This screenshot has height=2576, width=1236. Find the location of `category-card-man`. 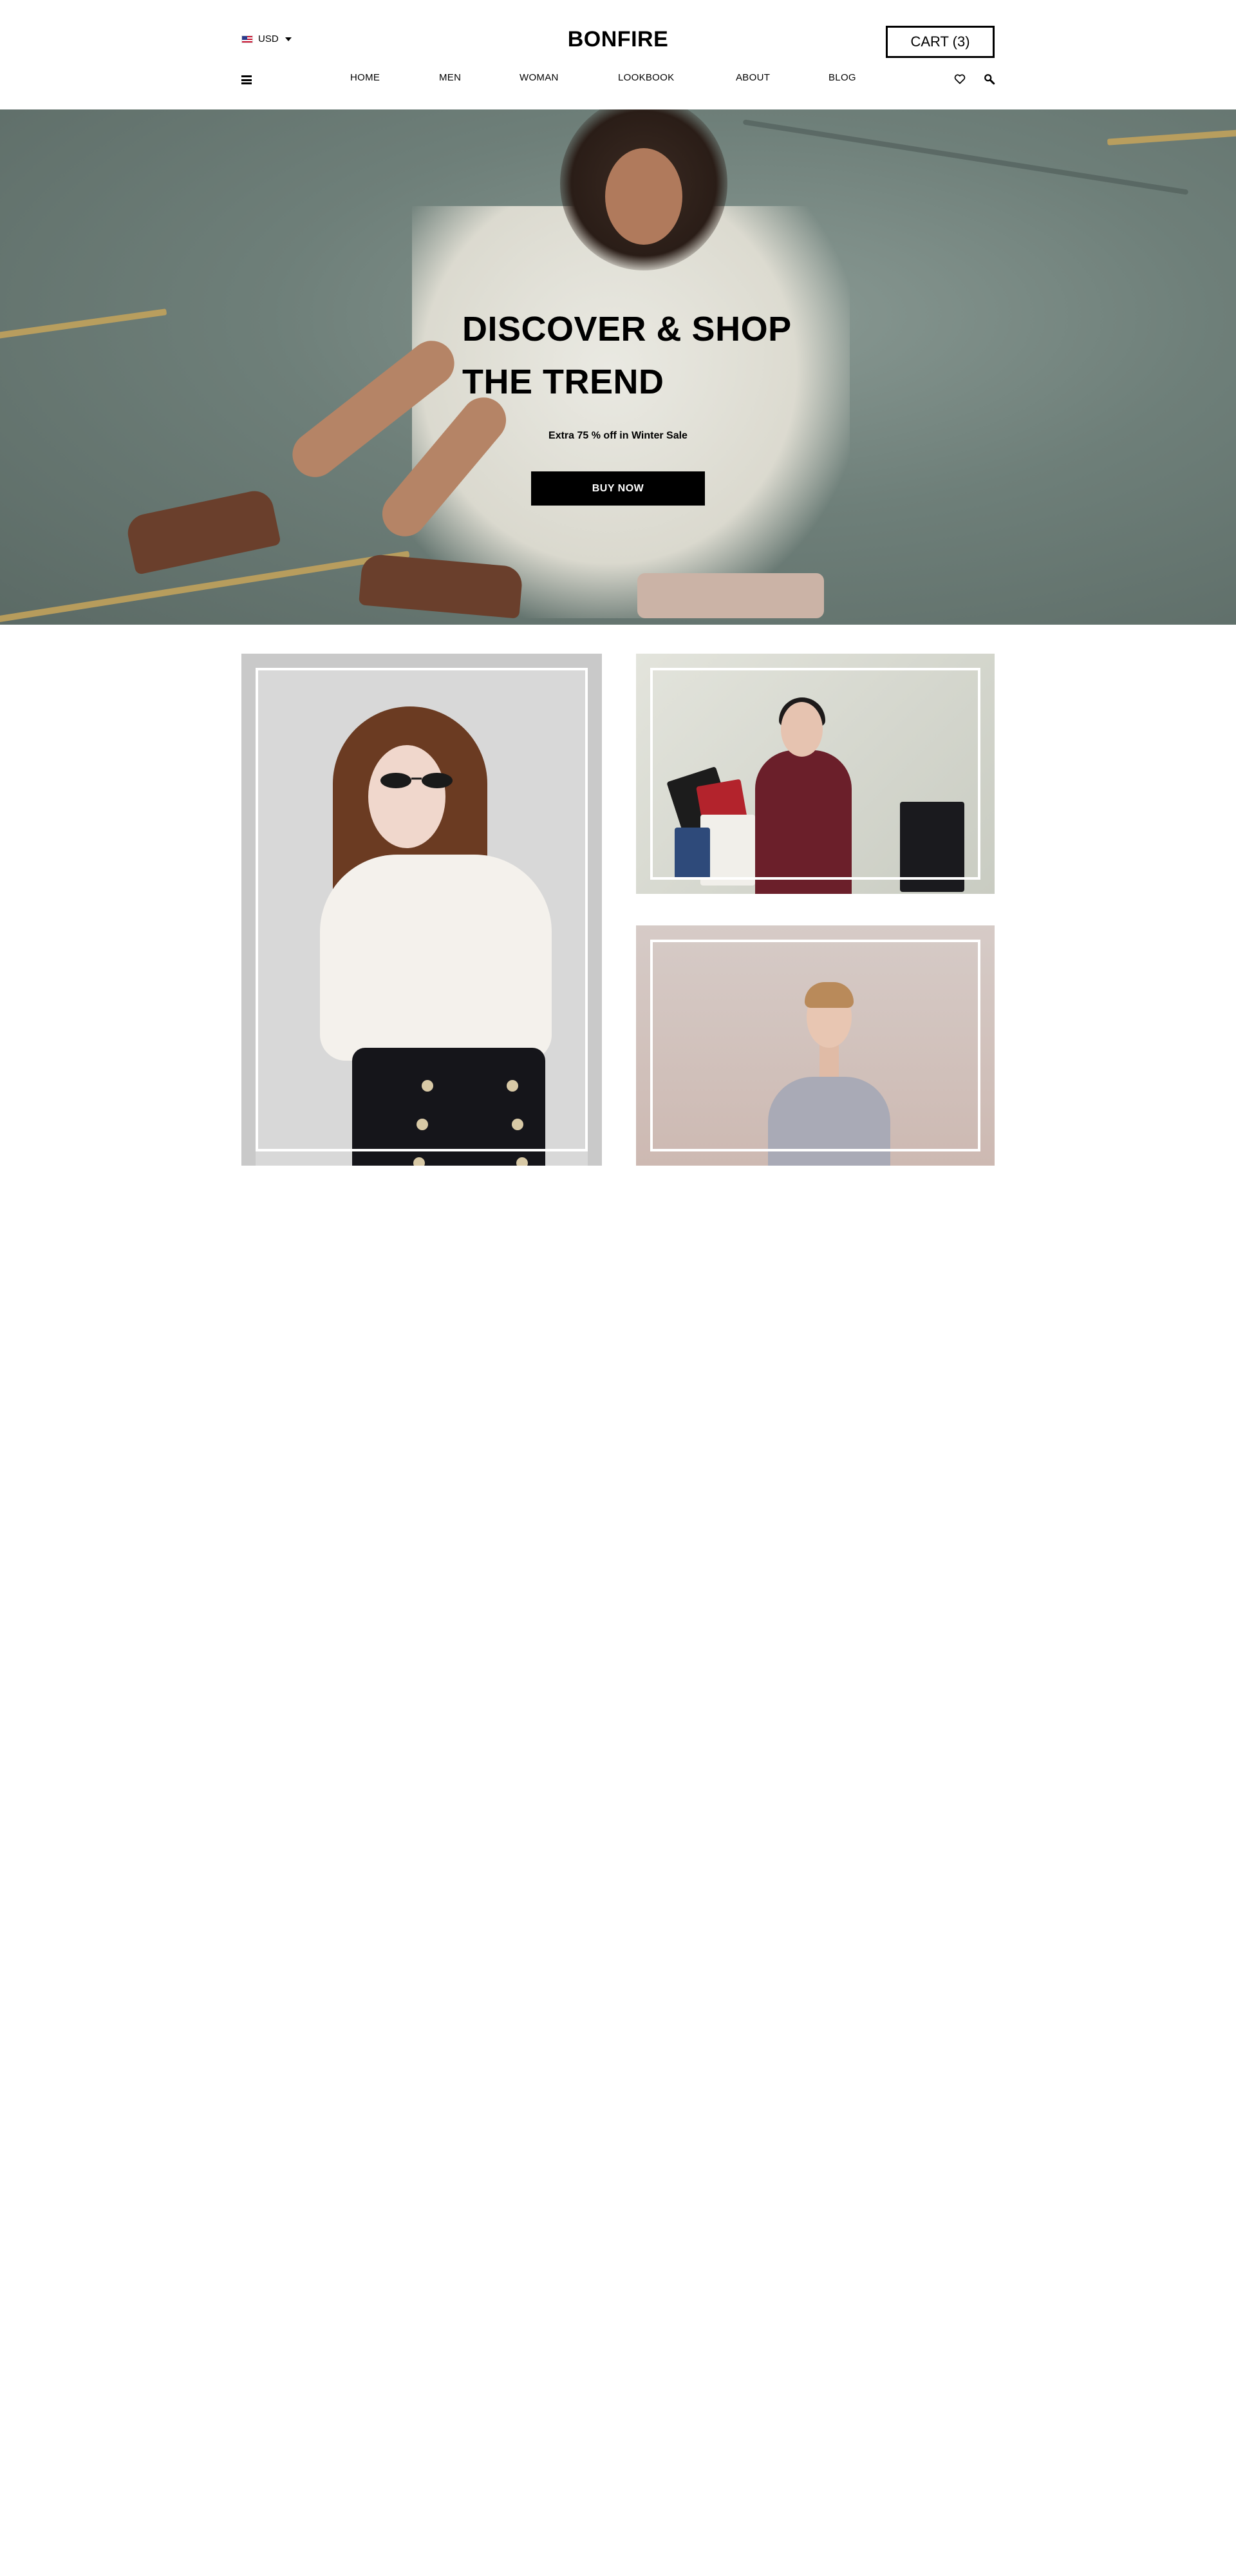

category-card-man is located at coordinates (815, 1045).